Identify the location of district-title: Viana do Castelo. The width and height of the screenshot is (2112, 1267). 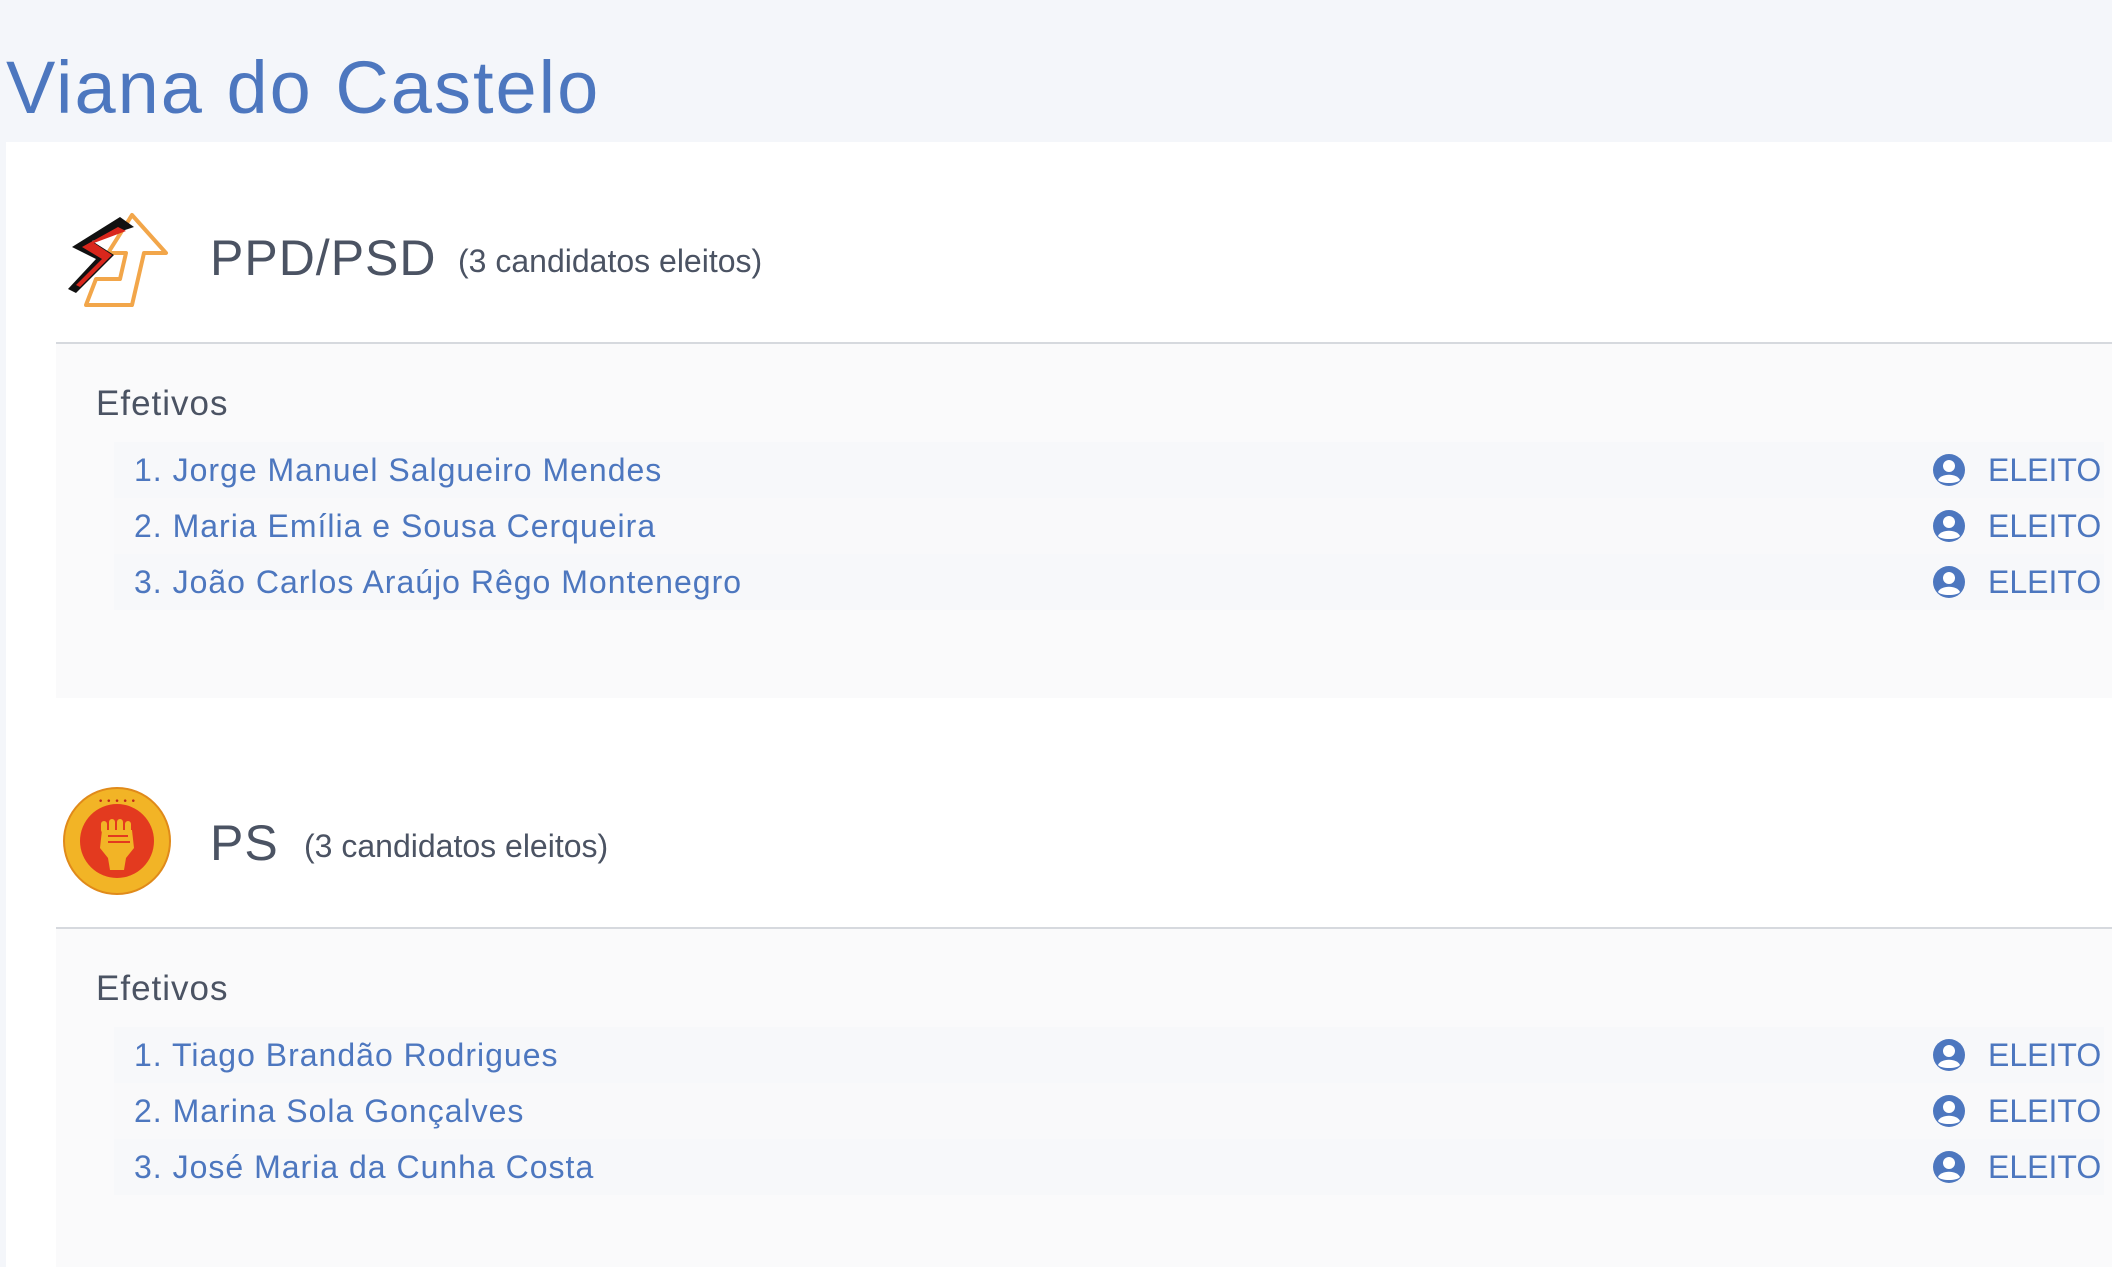
(303, 87).